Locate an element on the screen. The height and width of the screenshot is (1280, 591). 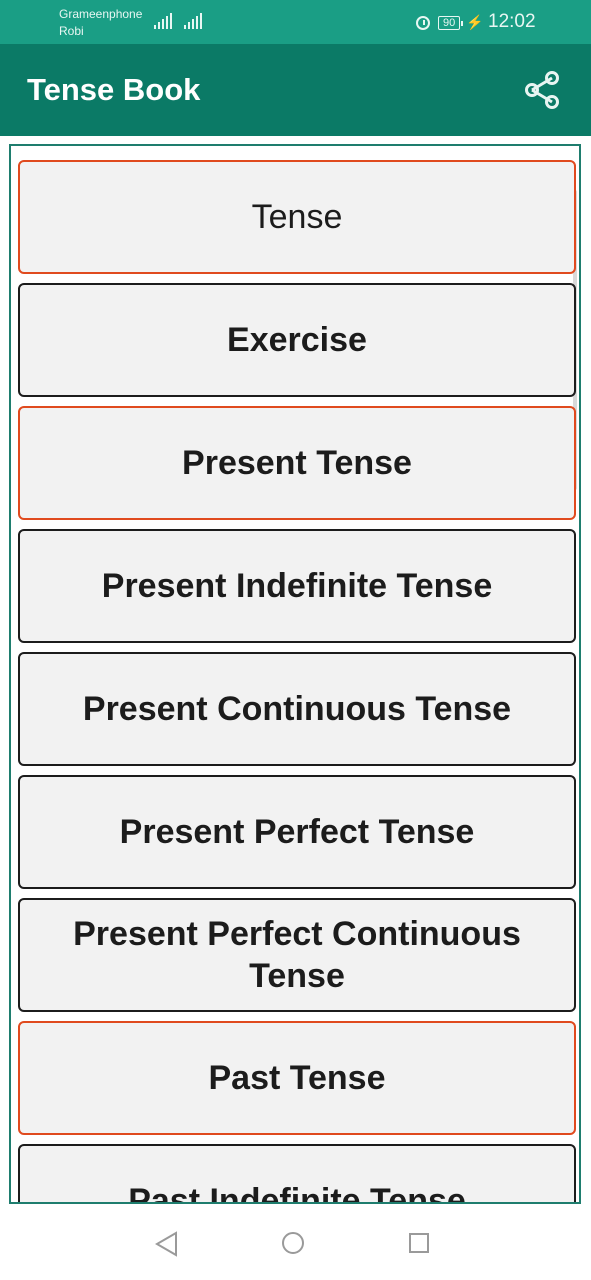
list-item-label: Present Indefinite Tense is located at coordinates (297, 586).